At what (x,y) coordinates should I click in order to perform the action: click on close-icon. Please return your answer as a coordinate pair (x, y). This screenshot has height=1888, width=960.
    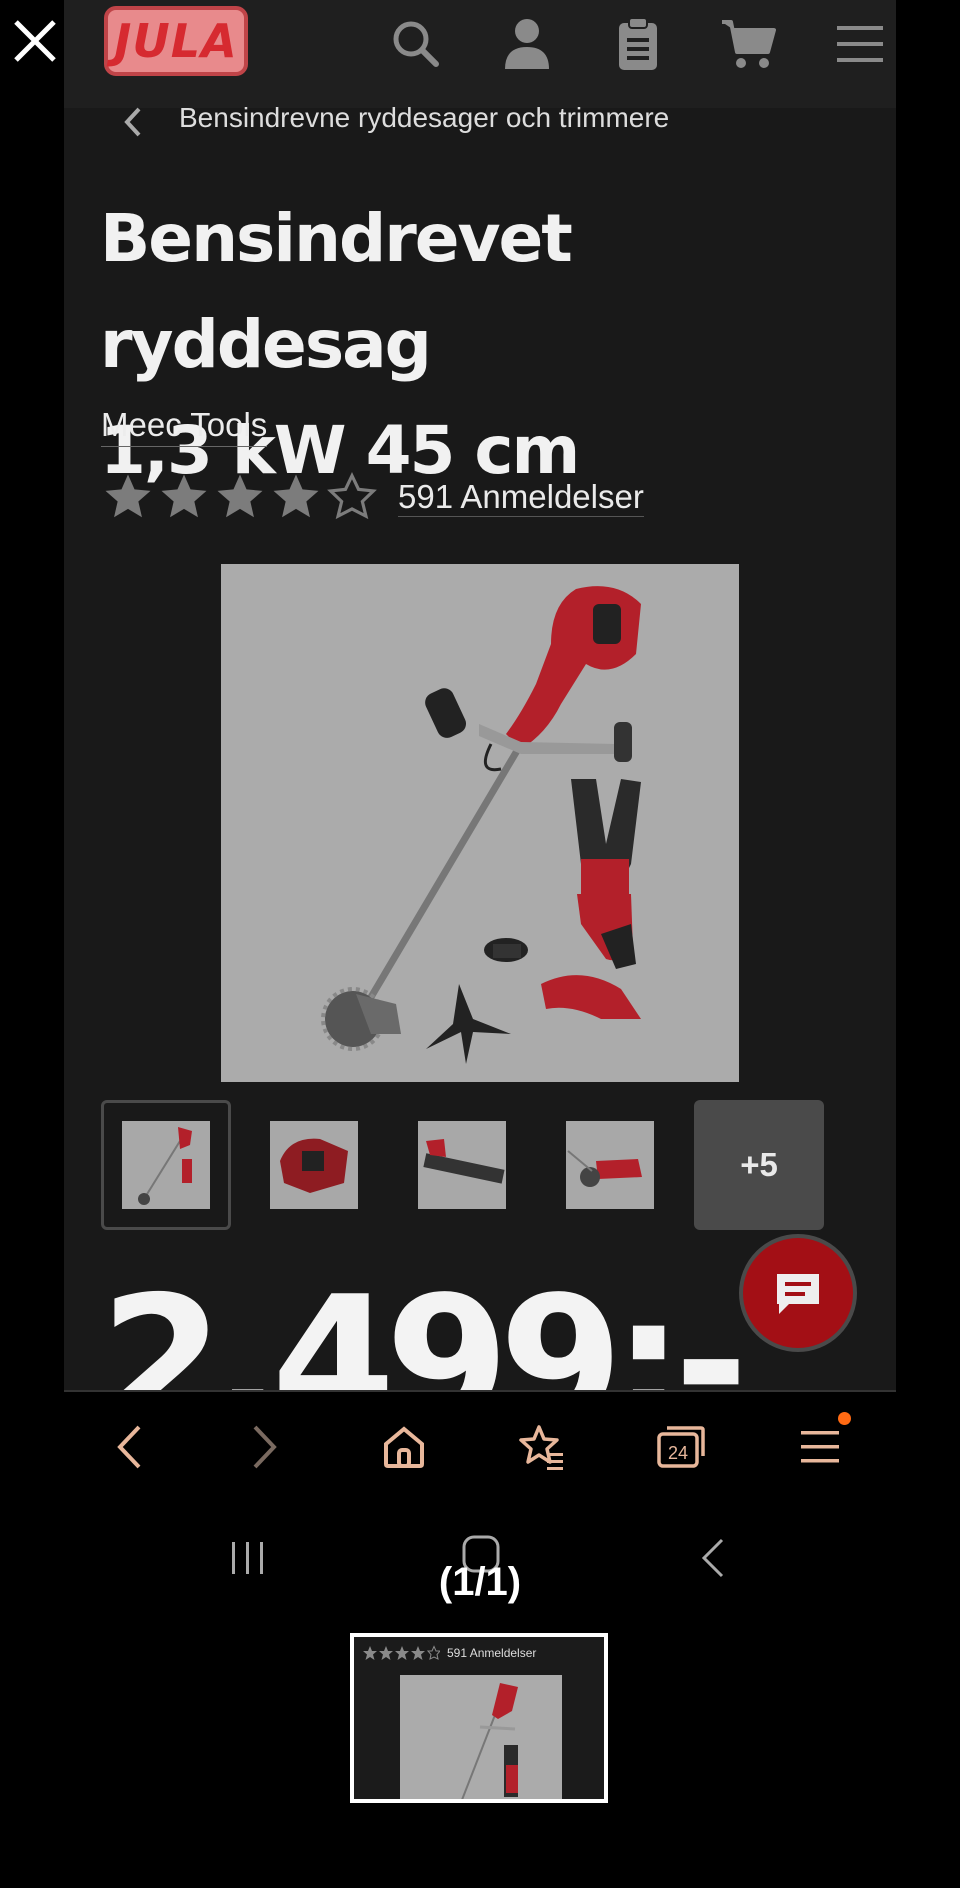
    Looking at the image, I should click on (35, 41).